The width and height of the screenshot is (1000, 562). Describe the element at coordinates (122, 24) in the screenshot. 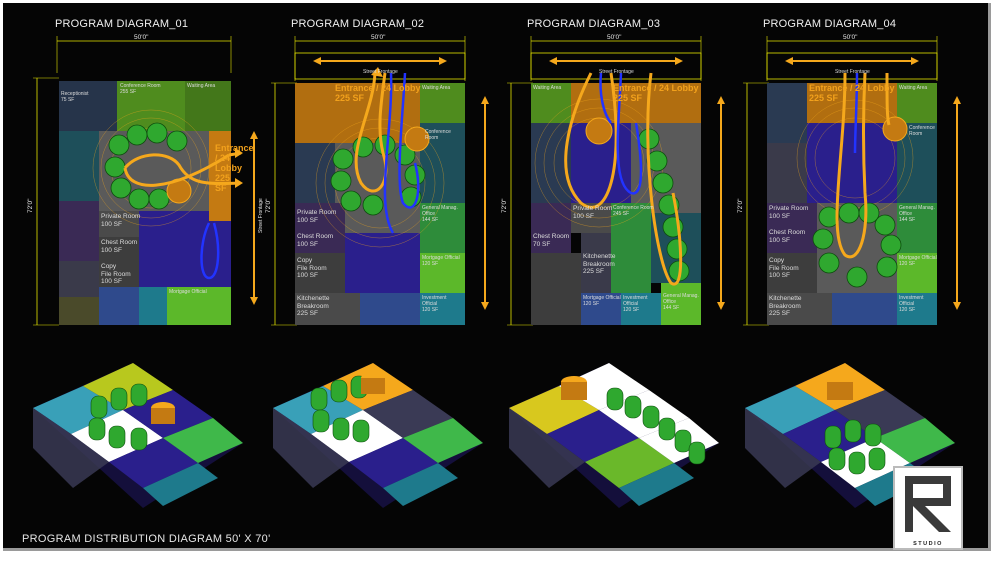

I see `diagram-title-01: PROGRAM DIAGRAM_01` at that location.